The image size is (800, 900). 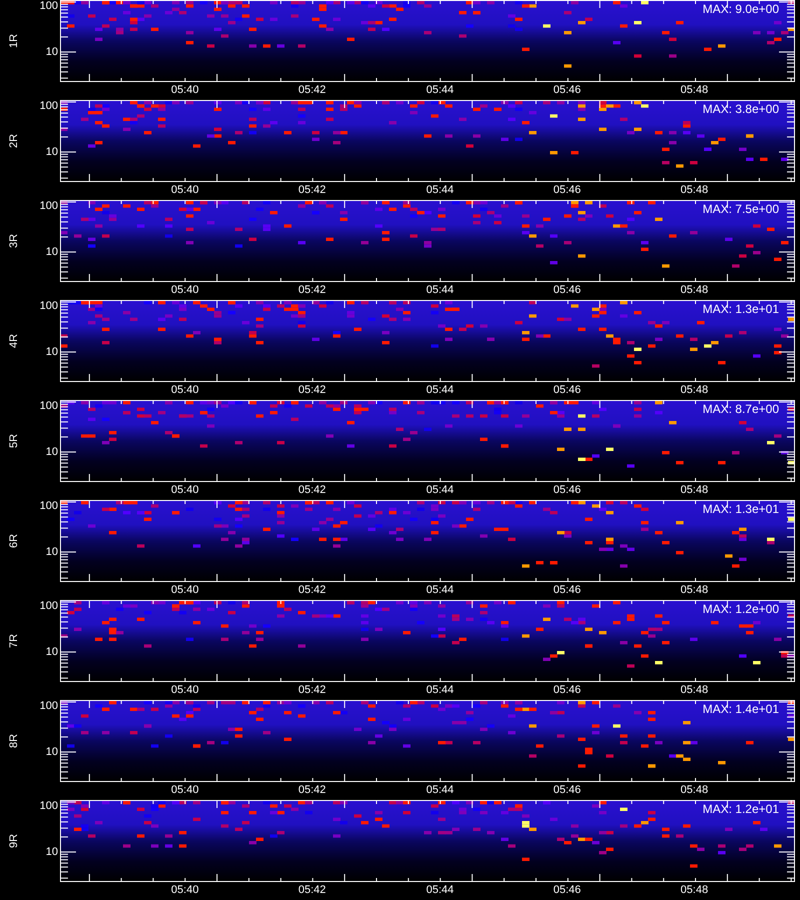 I want to click on channel-label: 5R, so click(x=14, y=441).